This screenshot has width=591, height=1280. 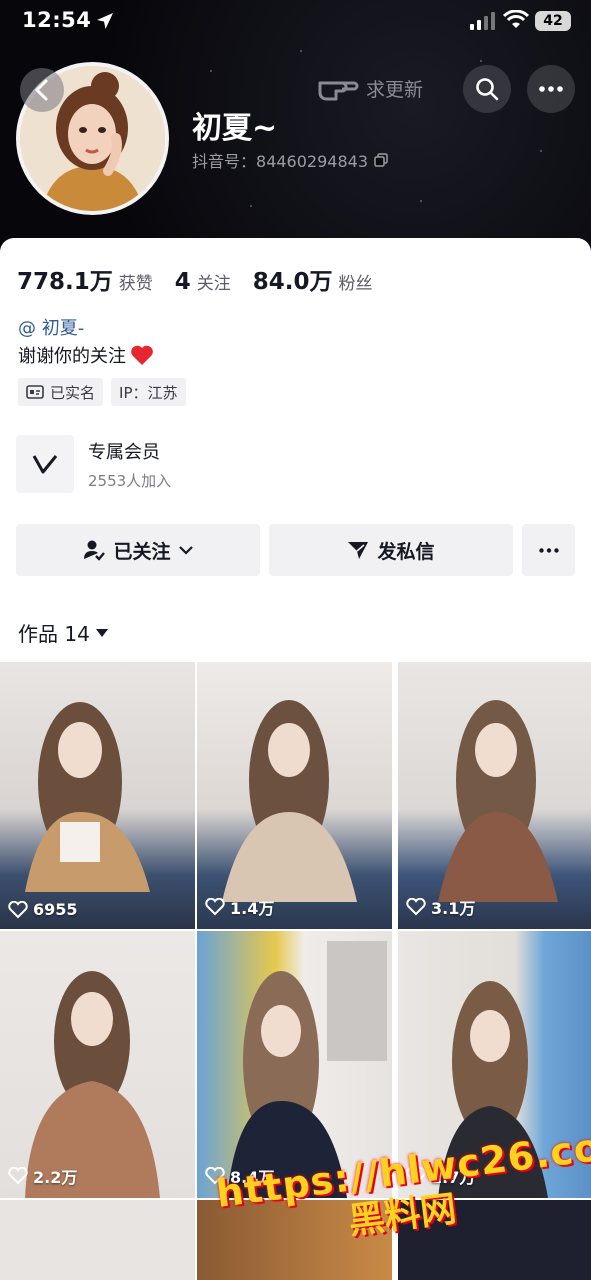 What do you see at coordinates (185, 550) in the screenshot?
I see `chevron-down-icon` at bounding box center [185, 550].